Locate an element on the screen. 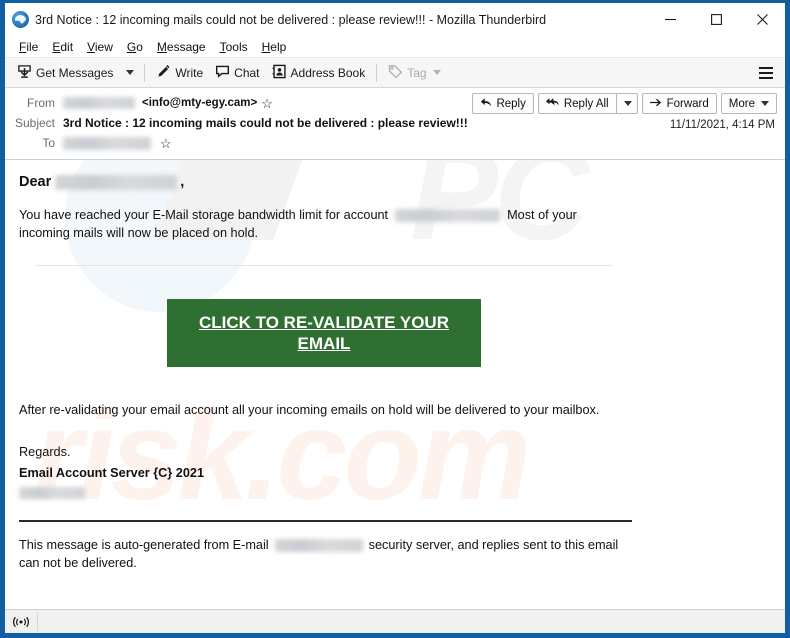 This screenshot has height=638, width=790. reply-all-button: Reply All is located at coordinates (576, 103).